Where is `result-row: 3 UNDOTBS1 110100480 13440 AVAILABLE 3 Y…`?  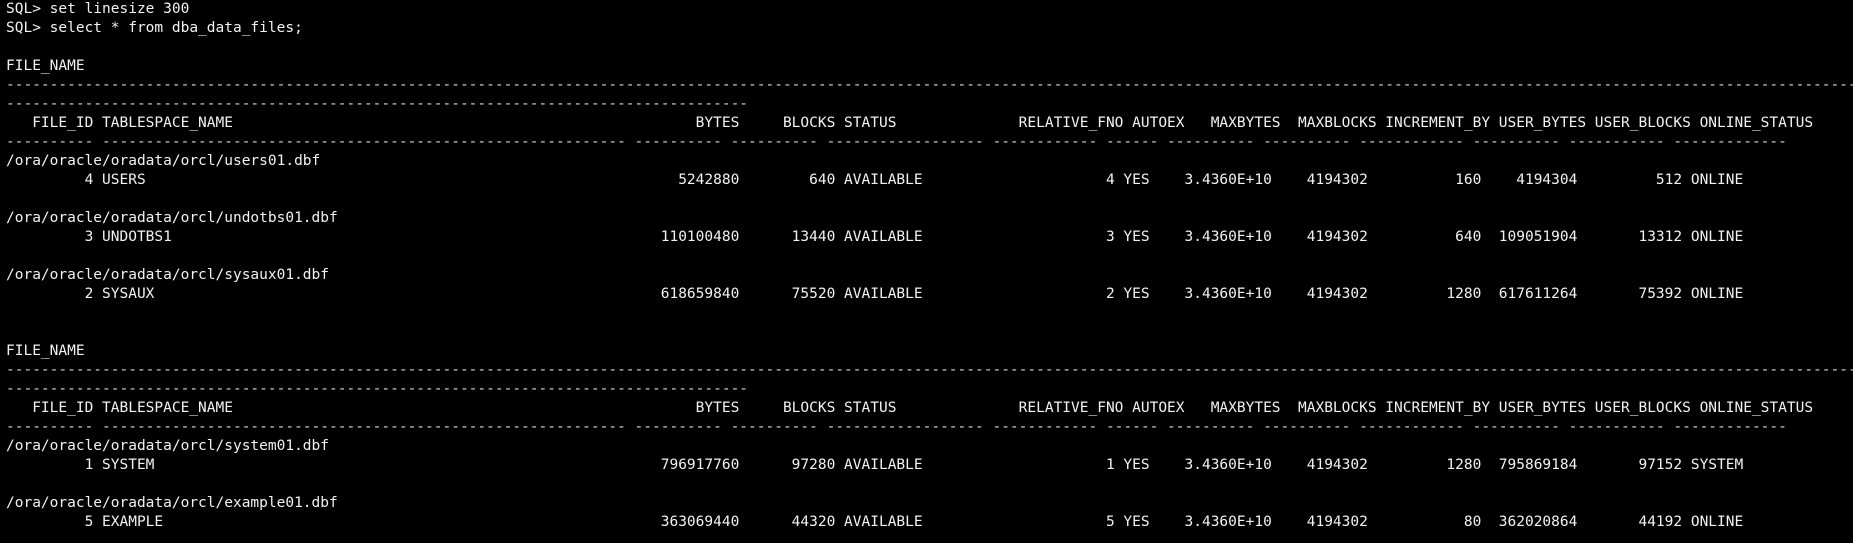
result-row: 3 UNDOTBS1 110100480 13440 AVAILABLE 3 Y… is located at coordinates (875, 237).